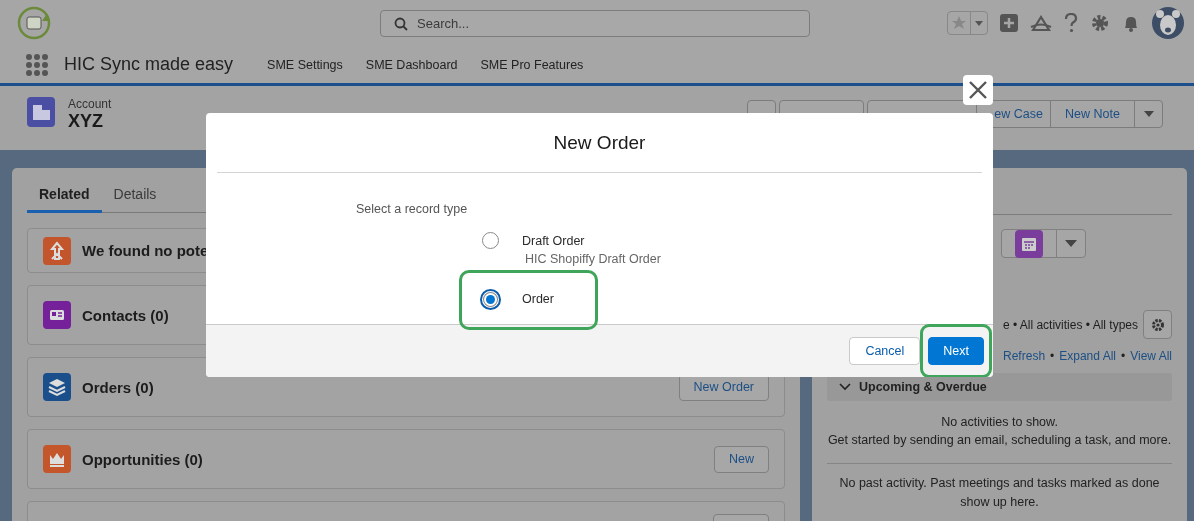 The height and width of the screenshot is (521, 1194). I want to click on add-icon, so click(1009, 23).